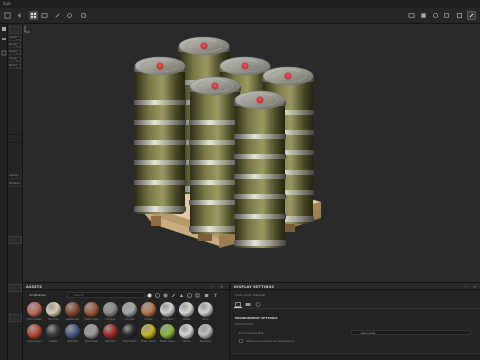 Image resolution: width=480 pixels, height=360 pixels. I want to click on material-thumbnail: Iron Raw, so click(110, 312).